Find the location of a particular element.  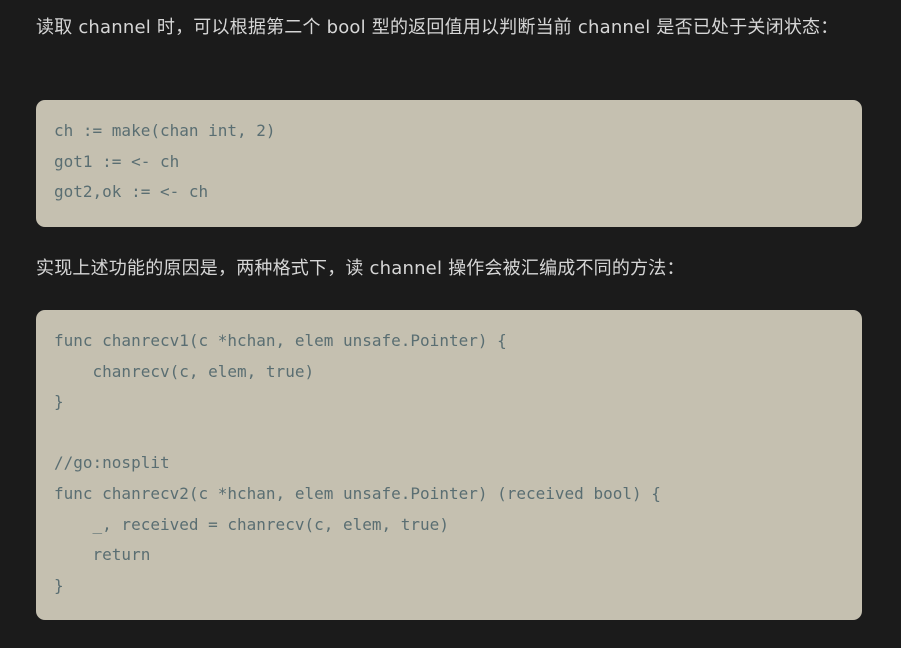

code-line: got2,ok := <- ch is located at coordinates (131, 192).